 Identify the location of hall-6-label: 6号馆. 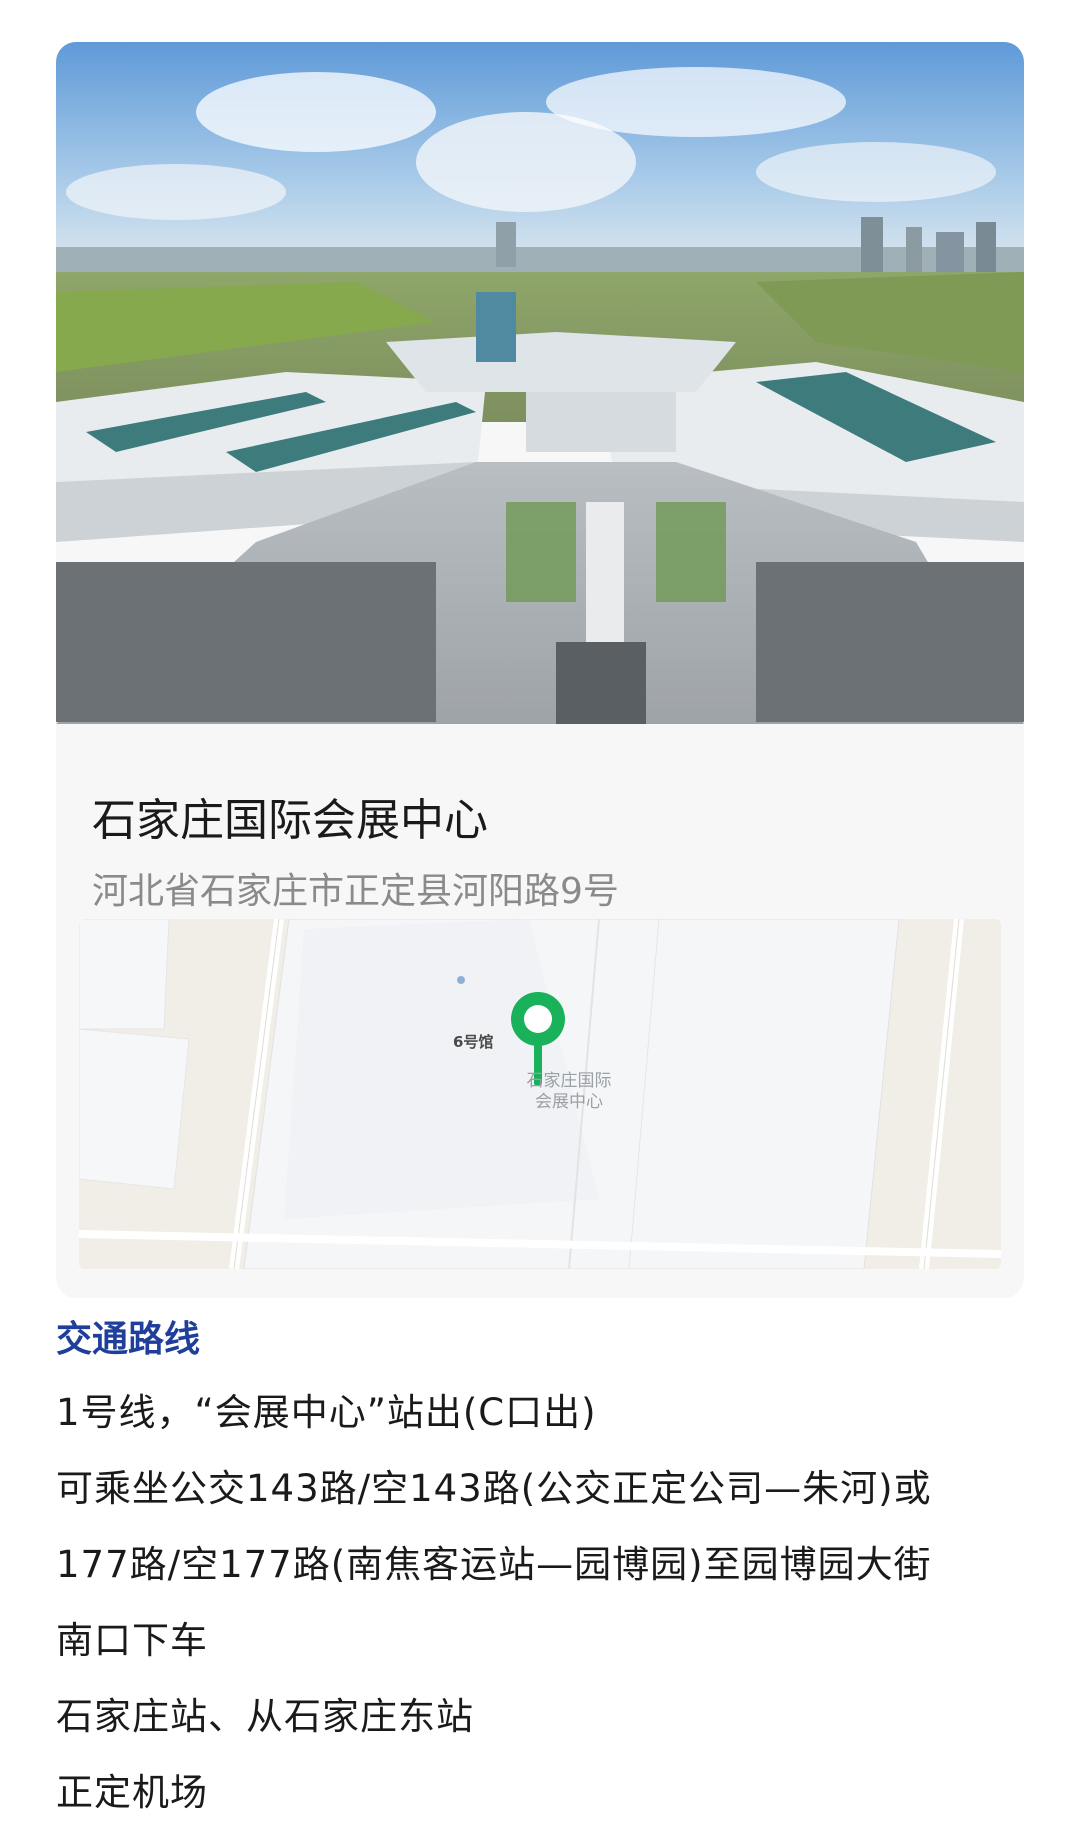
(473, 1042).